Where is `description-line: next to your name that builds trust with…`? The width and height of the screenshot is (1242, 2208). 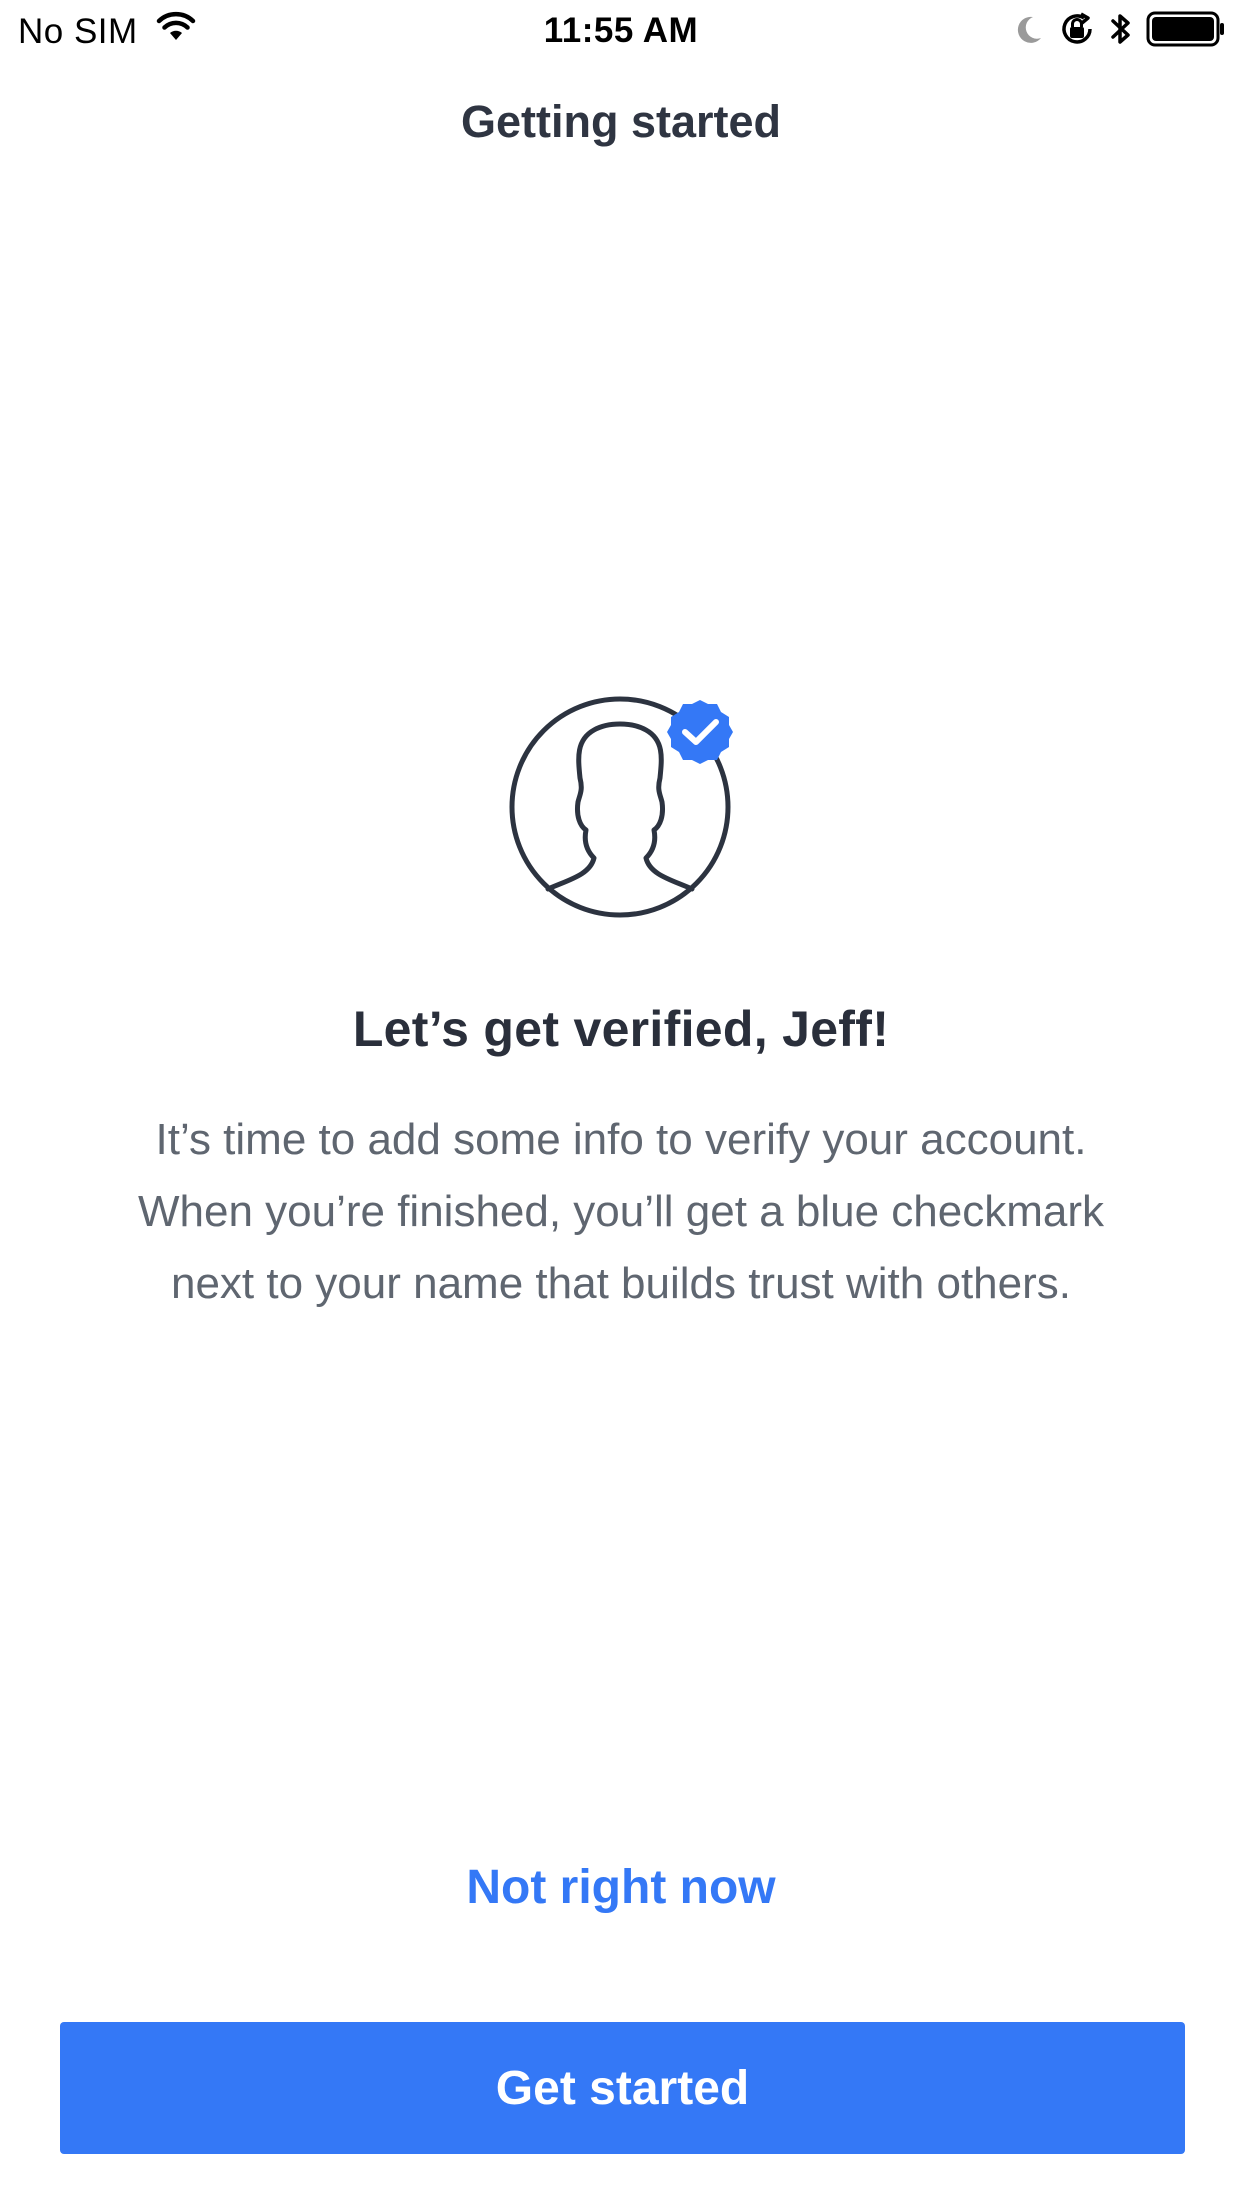
description-line: next to your name that builds trust with… is located at coordinates (620, 1283).